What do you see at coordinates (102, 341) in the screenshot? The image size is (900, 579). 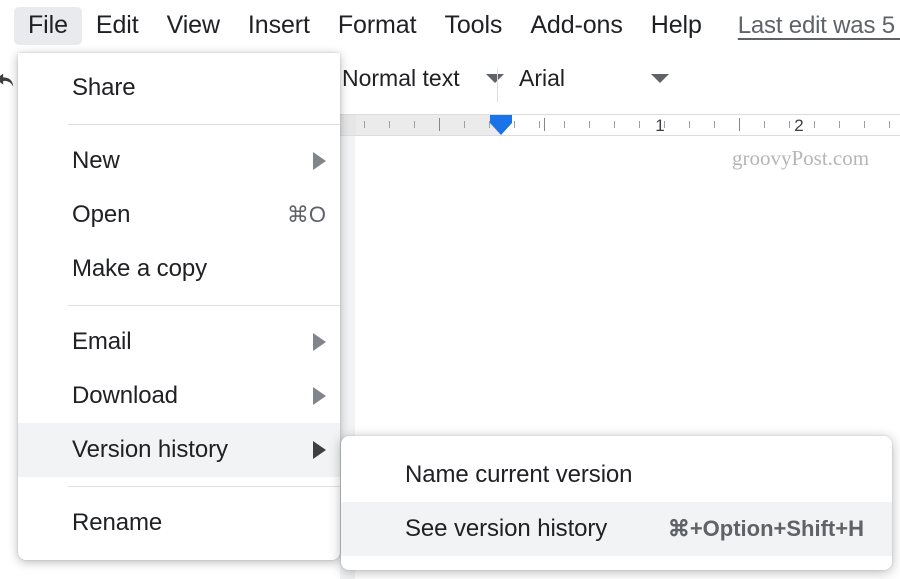 I see `menu-item-label: Email` at bounding box center [102, 341].